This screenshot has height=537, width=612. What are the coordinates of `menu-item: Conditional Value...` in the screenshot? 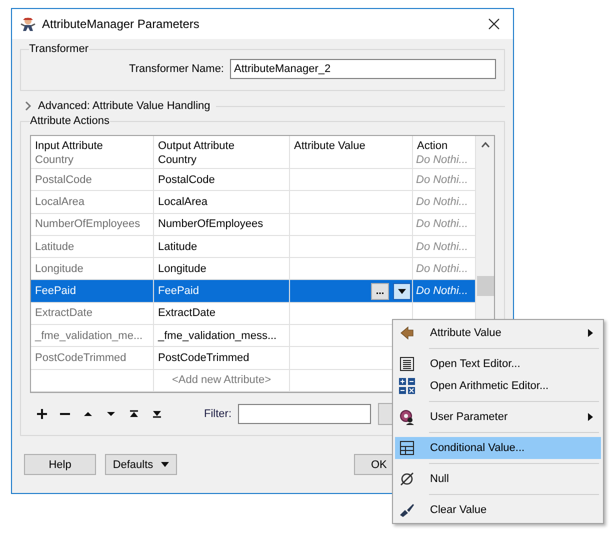 It's located at (498, 448).